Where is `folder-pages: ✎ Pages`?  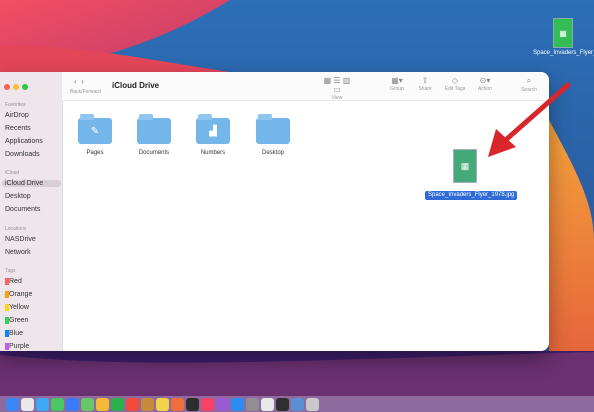
folder-pages: ✎ Pages is located at coordinates (95, 135).